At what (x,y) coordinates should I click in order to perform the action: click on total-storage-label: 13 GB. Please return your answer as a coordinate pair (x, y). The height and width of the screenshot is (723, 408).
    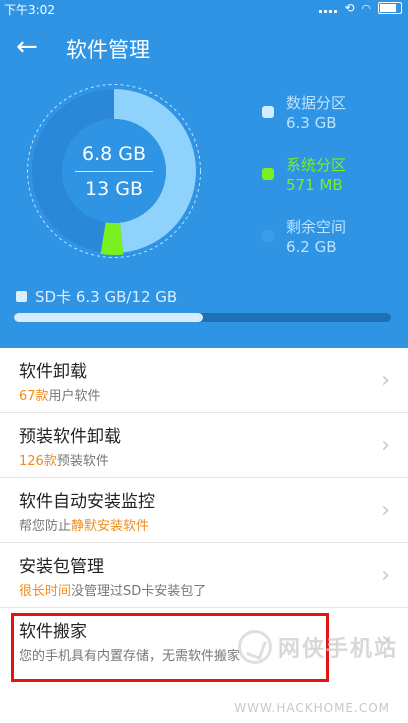
    Looking at the image, I should click on (114, 188).